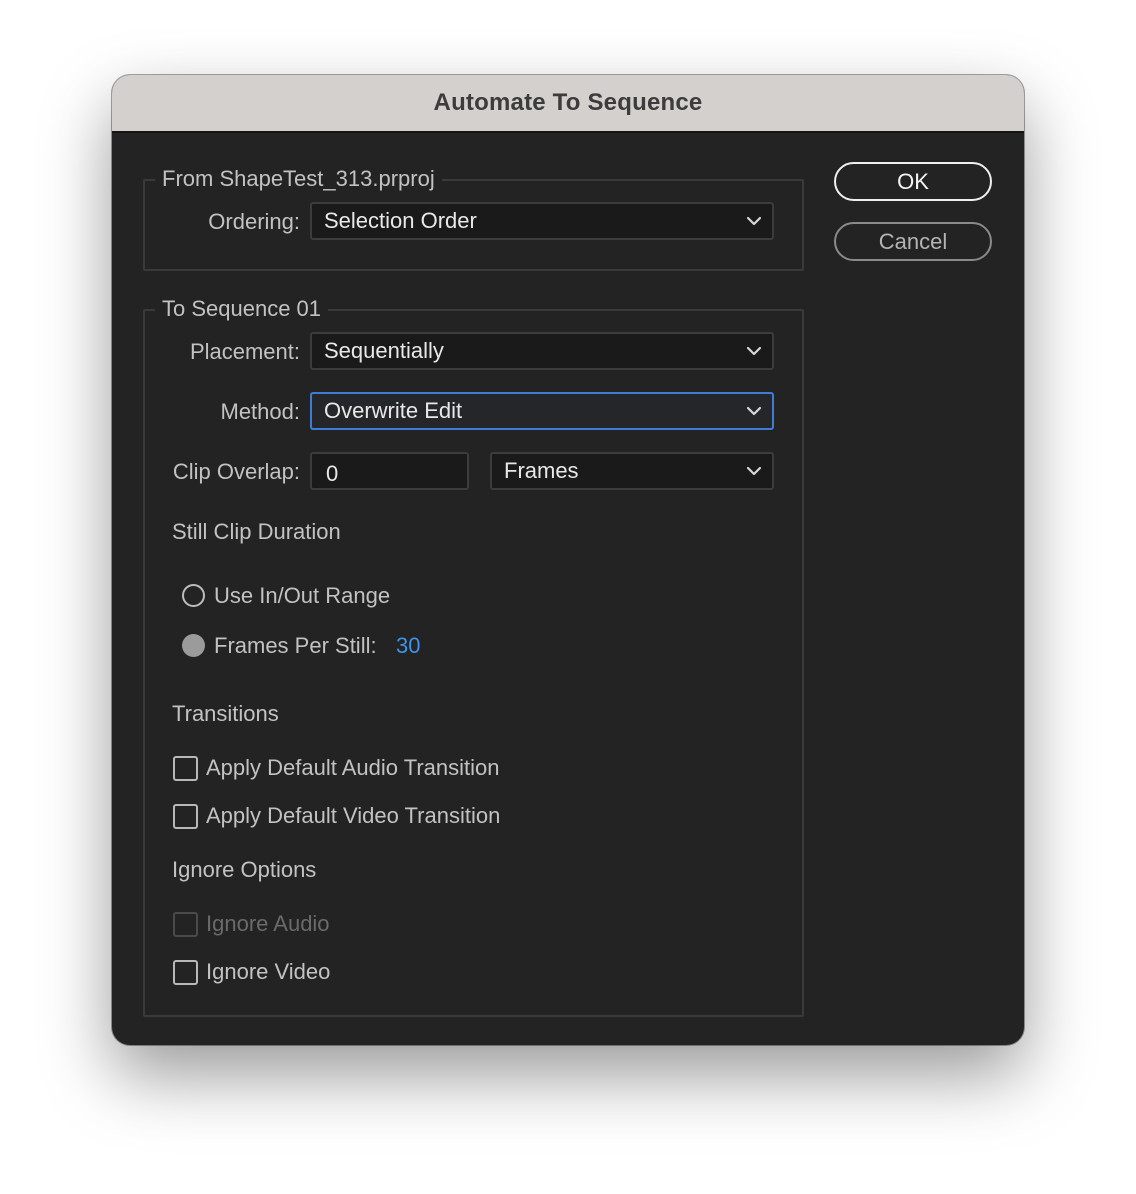  I want to click on clip-overlap-input: 0, so click(389, 471).